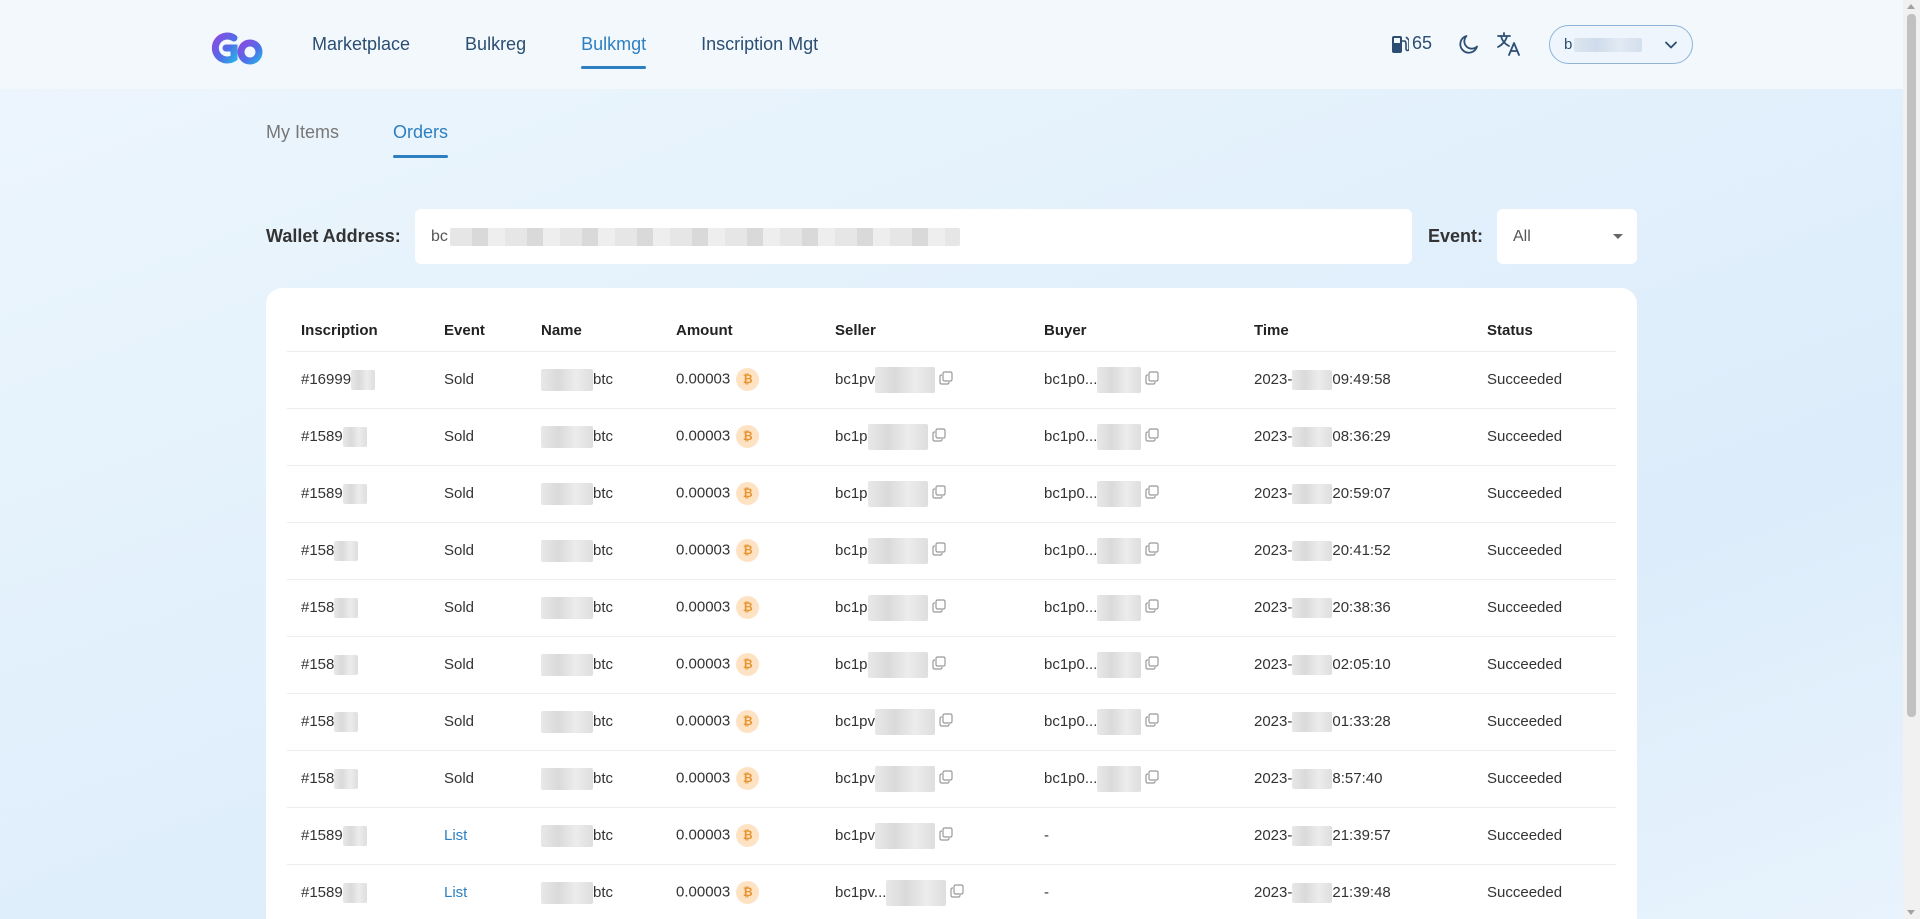 The width and height of the screenshot is (1920, 919). What do you see at coordinates (759, 44) in the screenshot?
I see `nav-inscription-mgt: Inscription Mgt` at bounding box center [759, 44].